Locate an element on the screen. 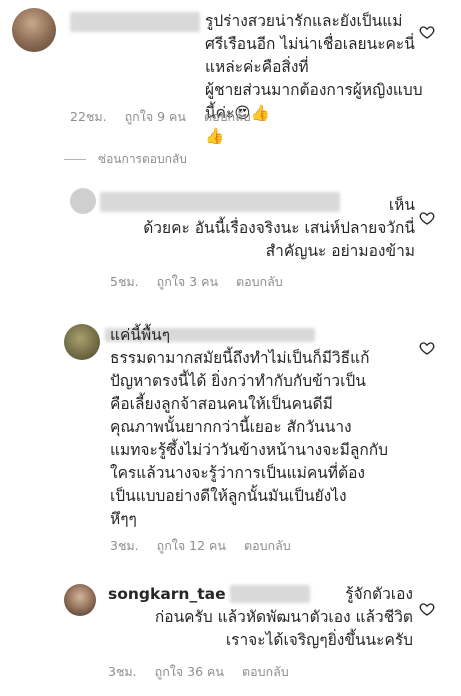  likes-count: ถูกใจ 36 คน is located at coordinates (189, 671).